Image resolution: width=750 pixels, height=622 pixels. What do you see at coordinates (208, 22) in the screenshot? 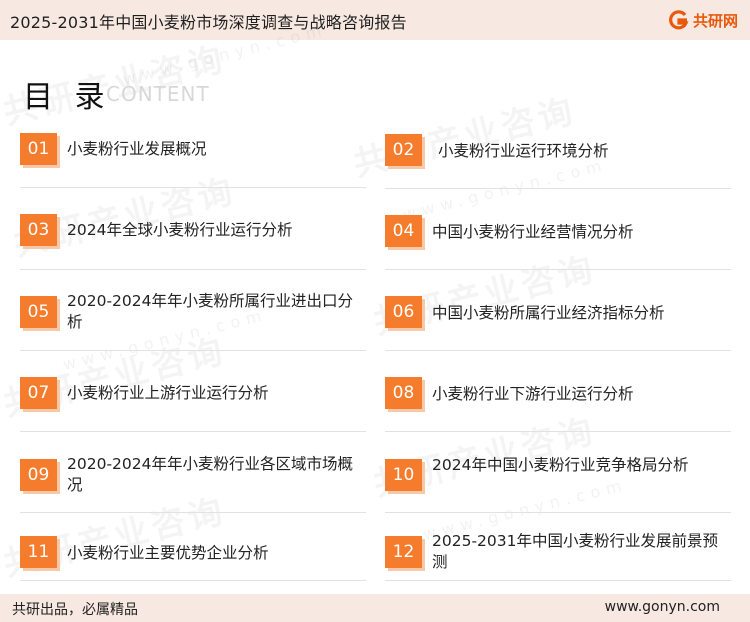
I see `report-title: 2025-2031年中国小麦粉市场深度调查与战略咨询报告` at bounding box center [208, 22].